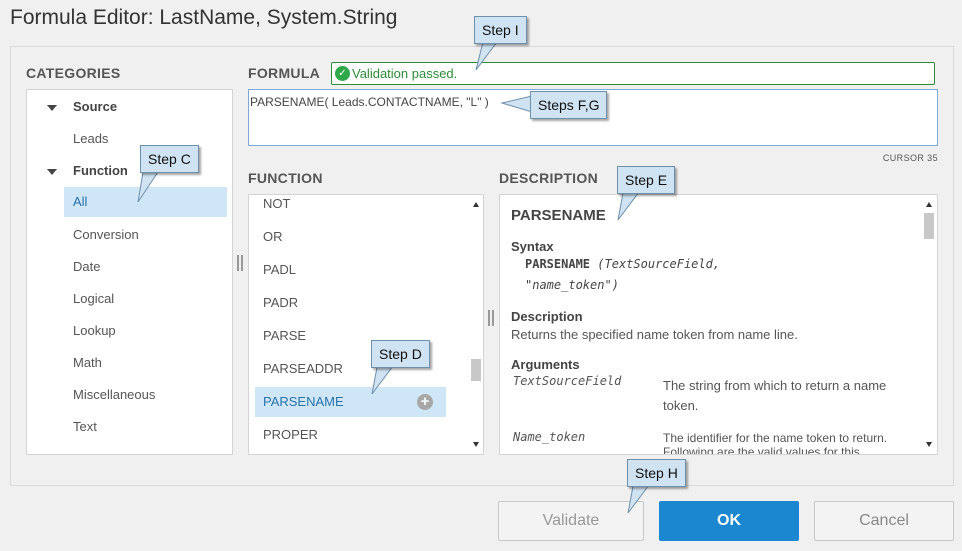 The width and height of the screenshot is (962, 551). What do you see at coordinates (129, 171) in the screenshot?
I see `tree-item-function: Function` at bounding box center [129, 171].